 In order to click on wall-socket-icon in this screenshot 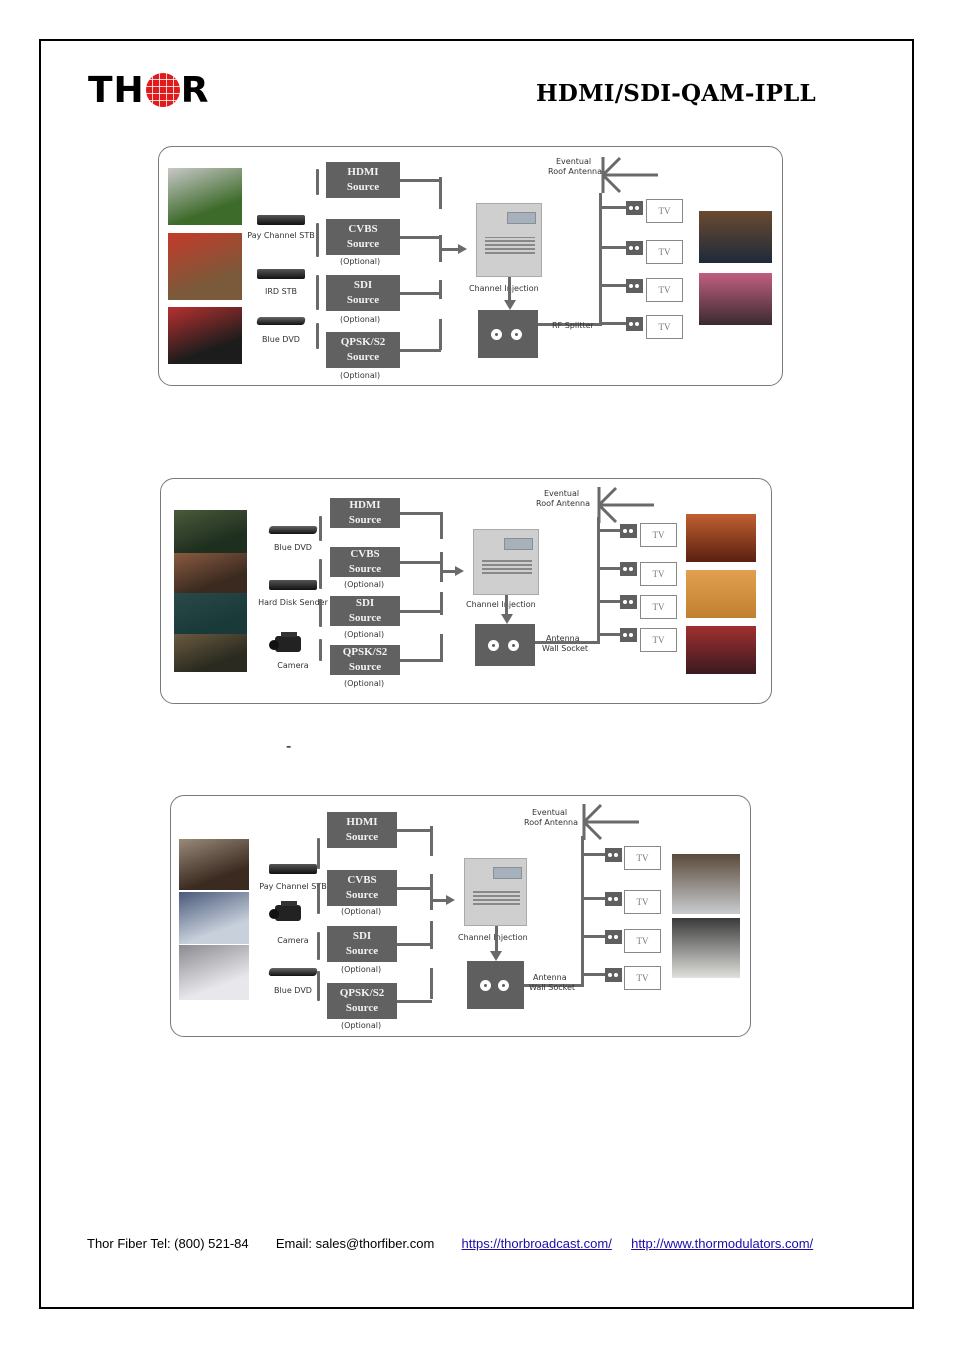, I will do `click(508, 334)`.